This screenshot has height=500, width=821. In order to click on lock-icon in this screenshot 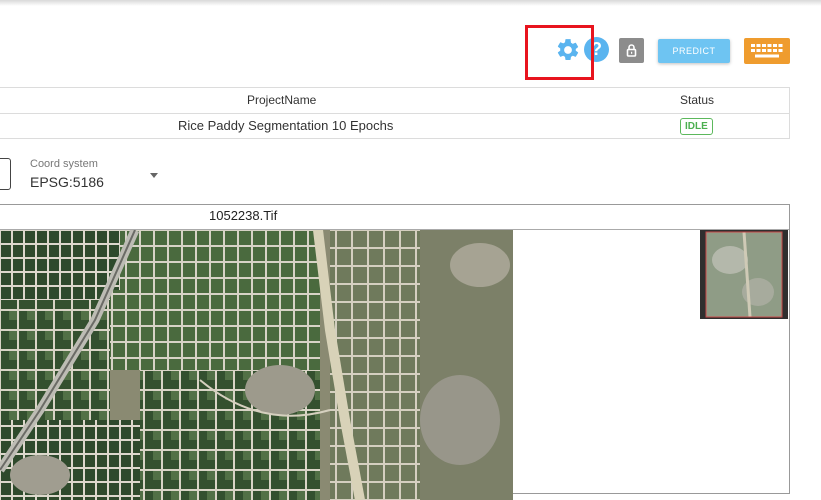, I will do `click(631, 50)`.